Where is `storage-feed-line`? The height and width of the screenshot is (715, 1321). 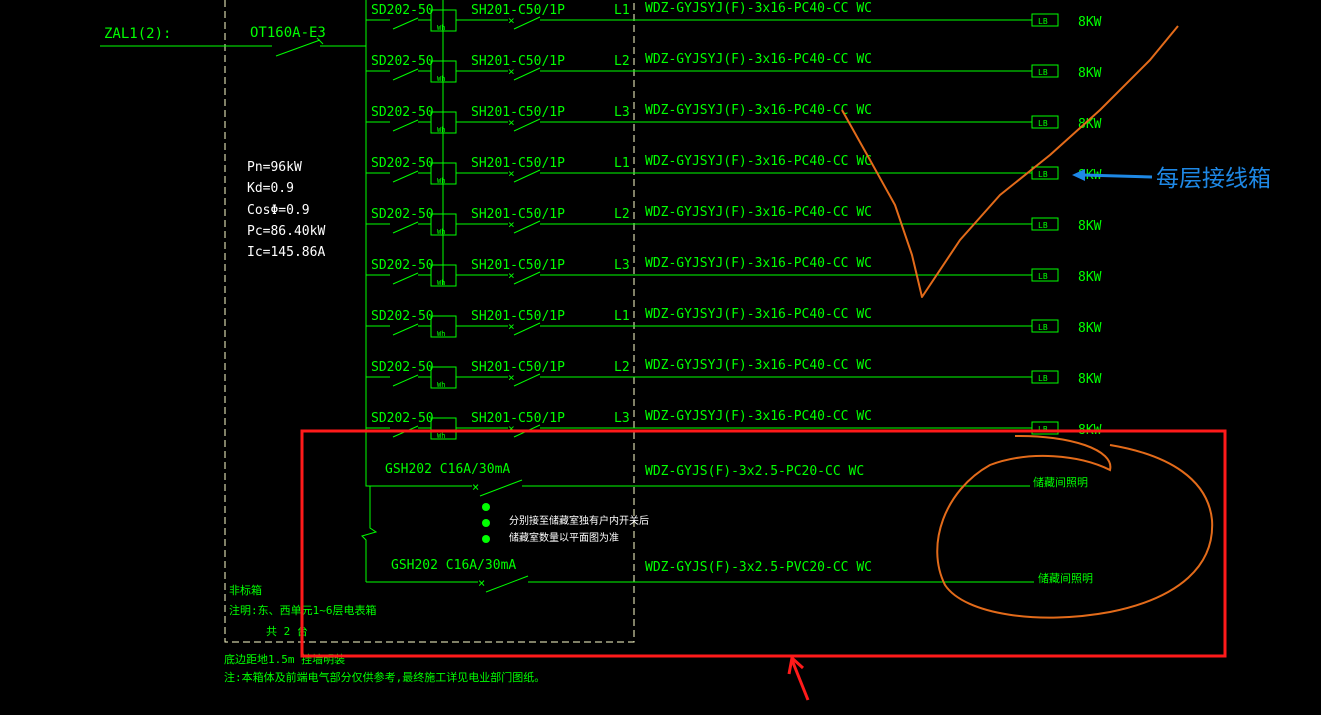
storage-feed-line is located at coordinates (369, 513).